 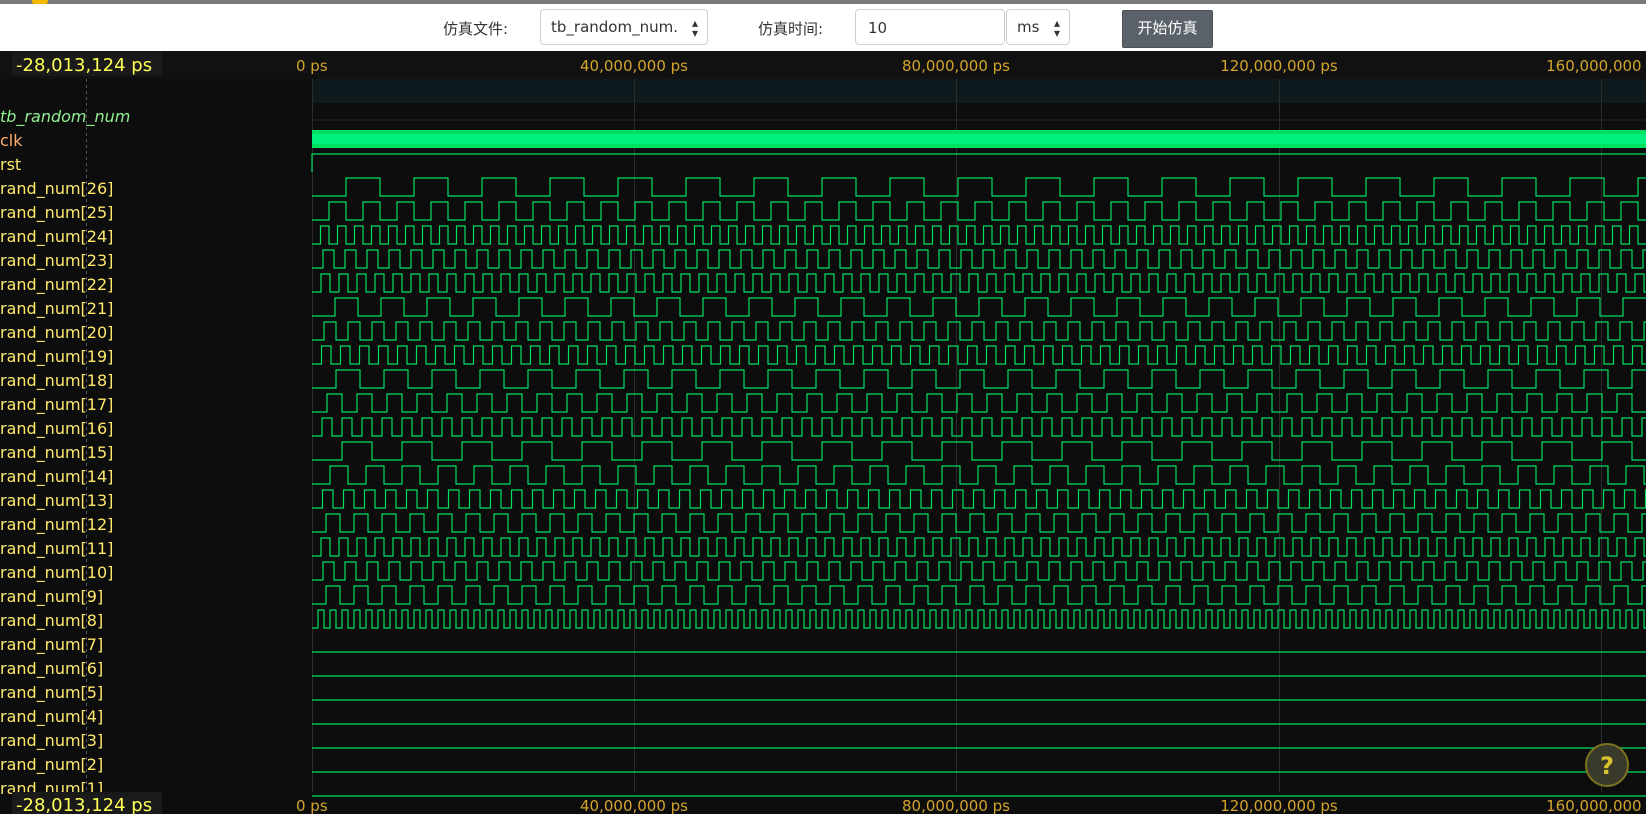 I want to click on signal-name: rand_num[15], so click(x=56, y=453).